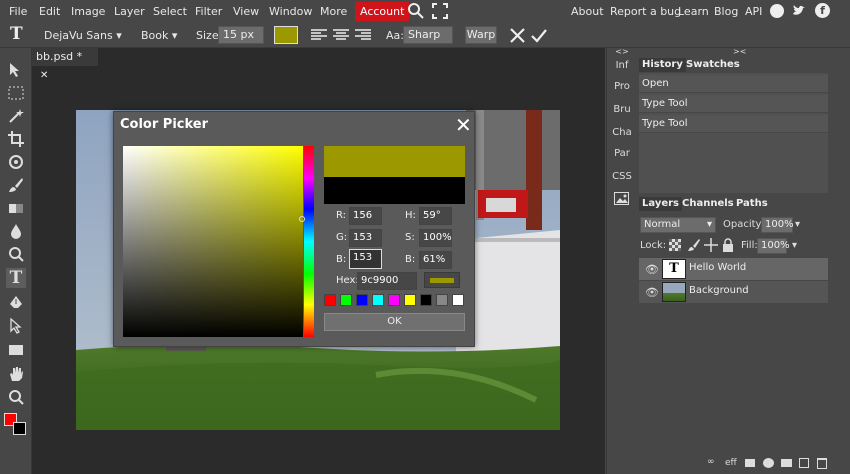 Image resolution: width=850 pixels, height=474 pixels. I want to click on menu-view: View, so click(246, 11).